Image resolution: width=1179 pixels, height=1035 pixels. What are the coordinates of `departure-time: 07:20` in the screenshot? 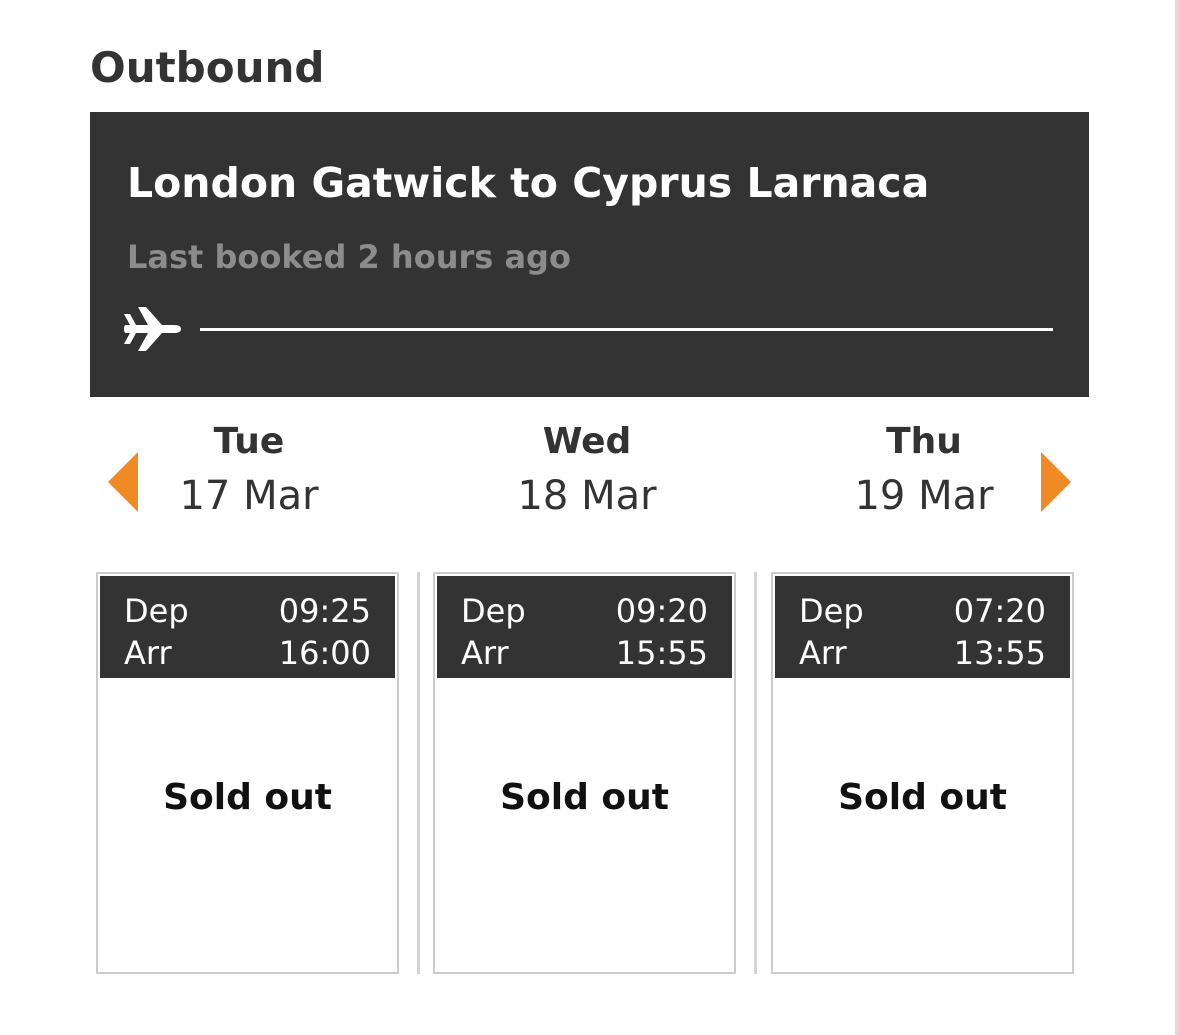 It's located at (999, 611).